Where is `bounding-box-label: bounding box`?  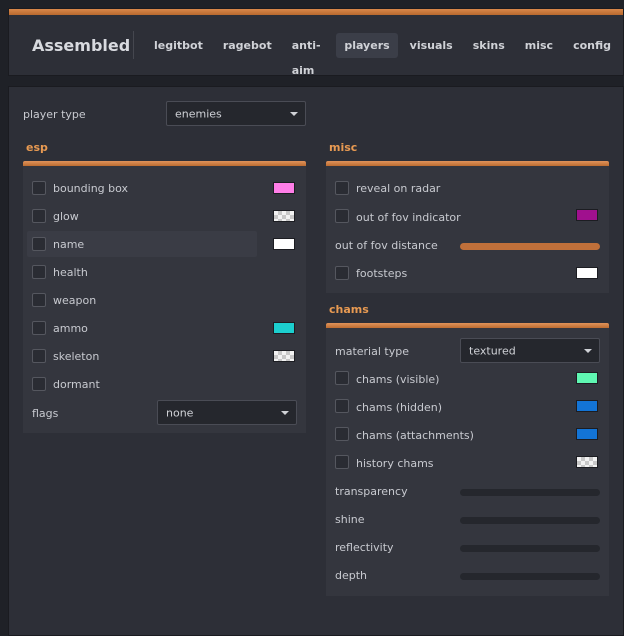 bounding-box-label: bounding box is located at coordinates (91, 188).